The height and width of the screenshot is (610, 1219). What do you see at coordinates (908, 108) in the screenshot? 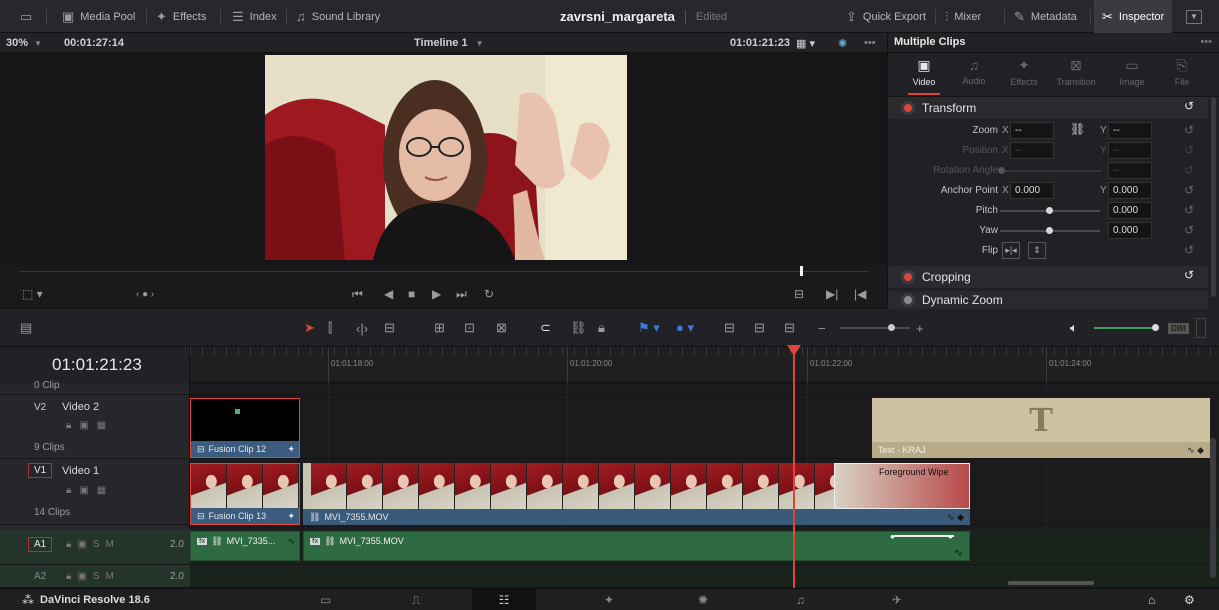
I see `transform-enable-toggle` at bounding box center [908, 108].